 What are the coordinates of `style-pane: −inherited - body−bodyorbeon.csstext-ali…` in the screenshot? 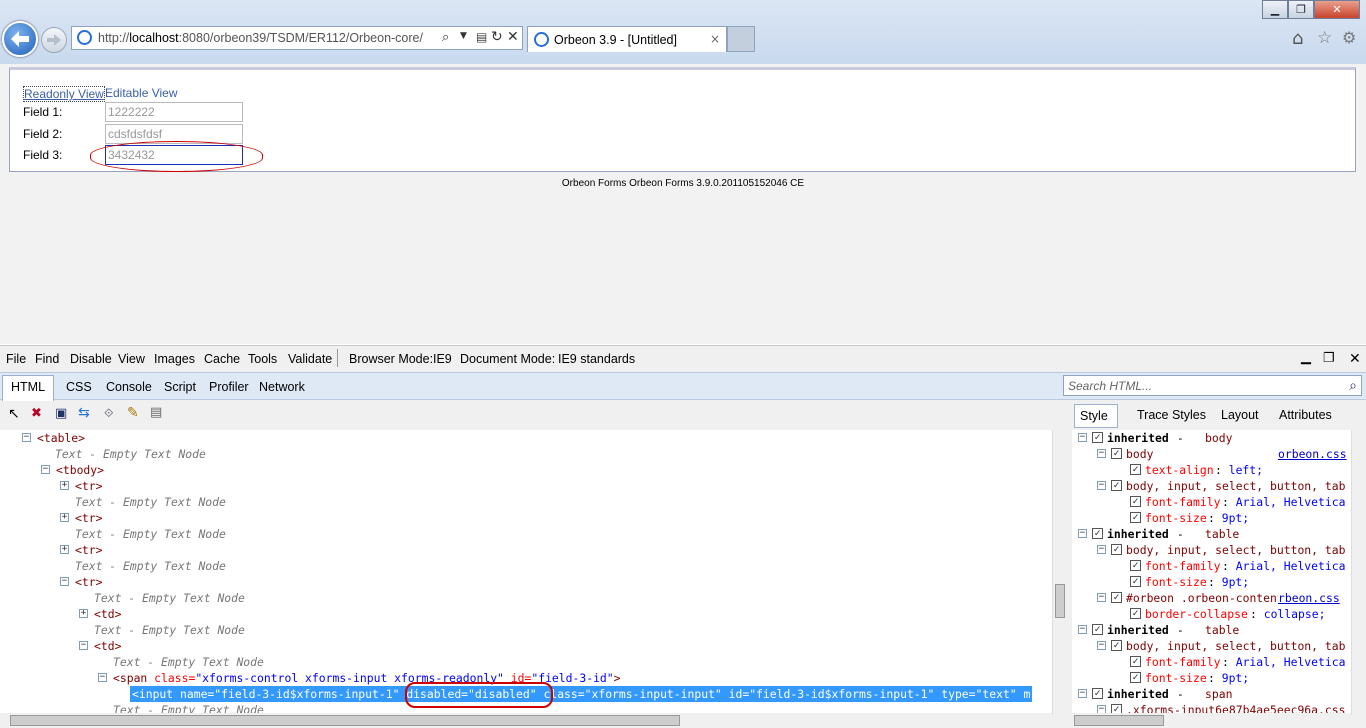 It's located at (1217, 572).